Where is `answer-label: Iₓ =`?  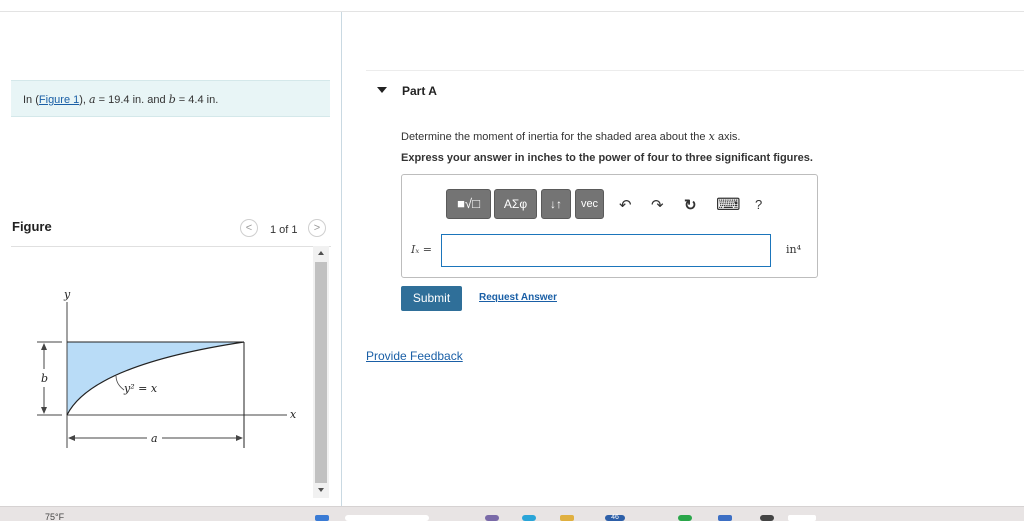
answer-label: Iₓ = is located at coordinates (421, 249).